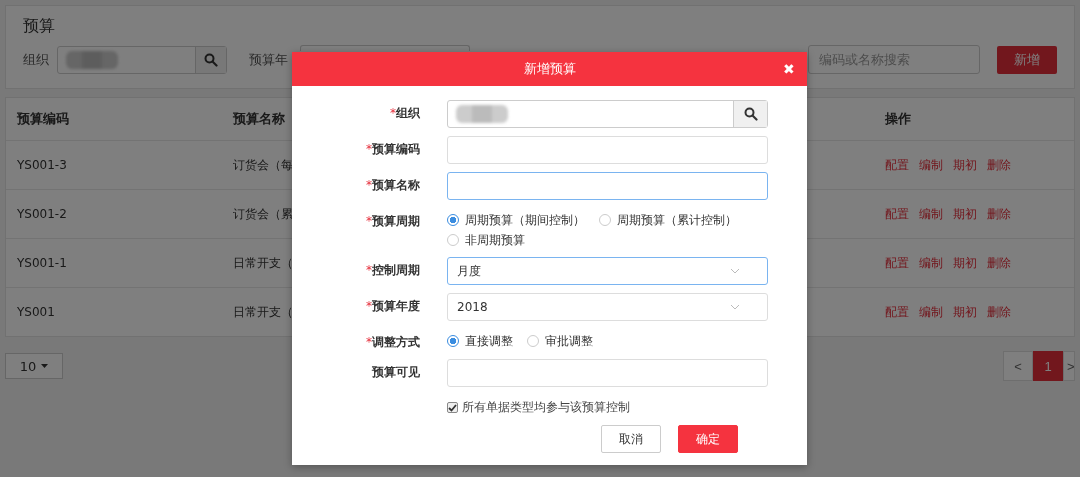 This screenshot has width=1080, height=477. Describe the element at coordinates (708, 439) in the screenshot. I see `confirm-button: 确定` at that location.